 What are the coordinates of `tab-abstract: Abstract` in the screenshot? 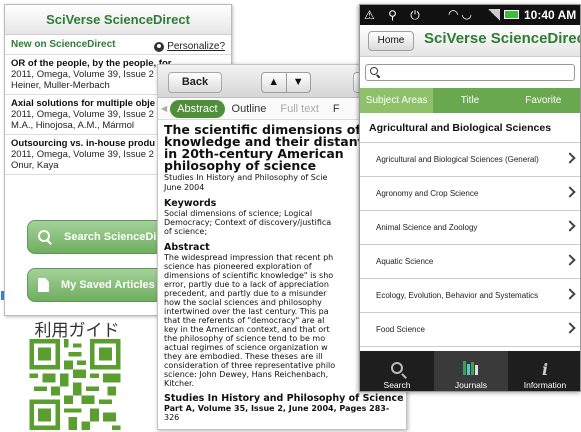 It's located at (197, 108).